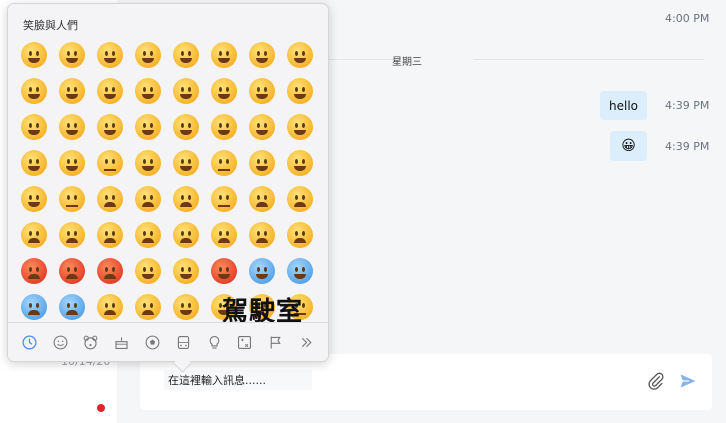 Image resolution: width=726 pixels, height=423 pixels. Describe the element at coordinates (60, 342) in the screenshot. I see `smiley-icon` at that location.